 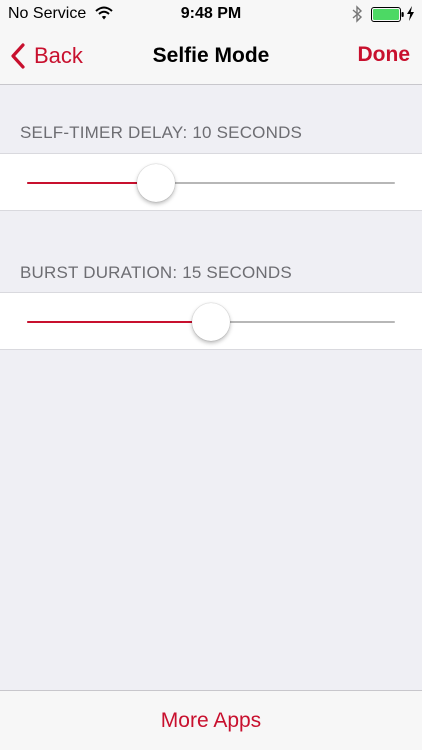 I want to click on navigation-bar: Back Selfie Mode Done, so click(x=211, y=56).